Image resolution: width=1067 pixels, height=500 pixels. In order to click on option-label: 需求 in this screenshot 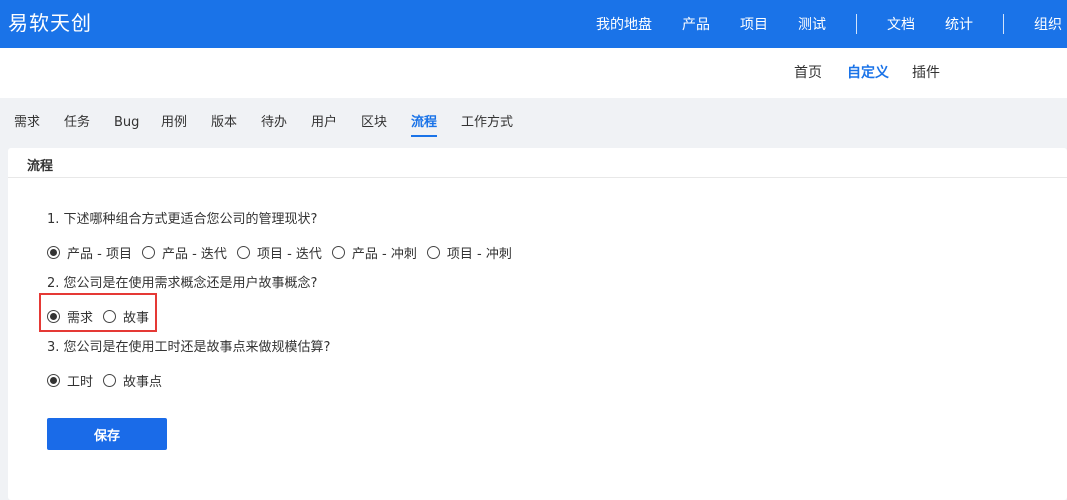, I will do `click(80, 318)`.